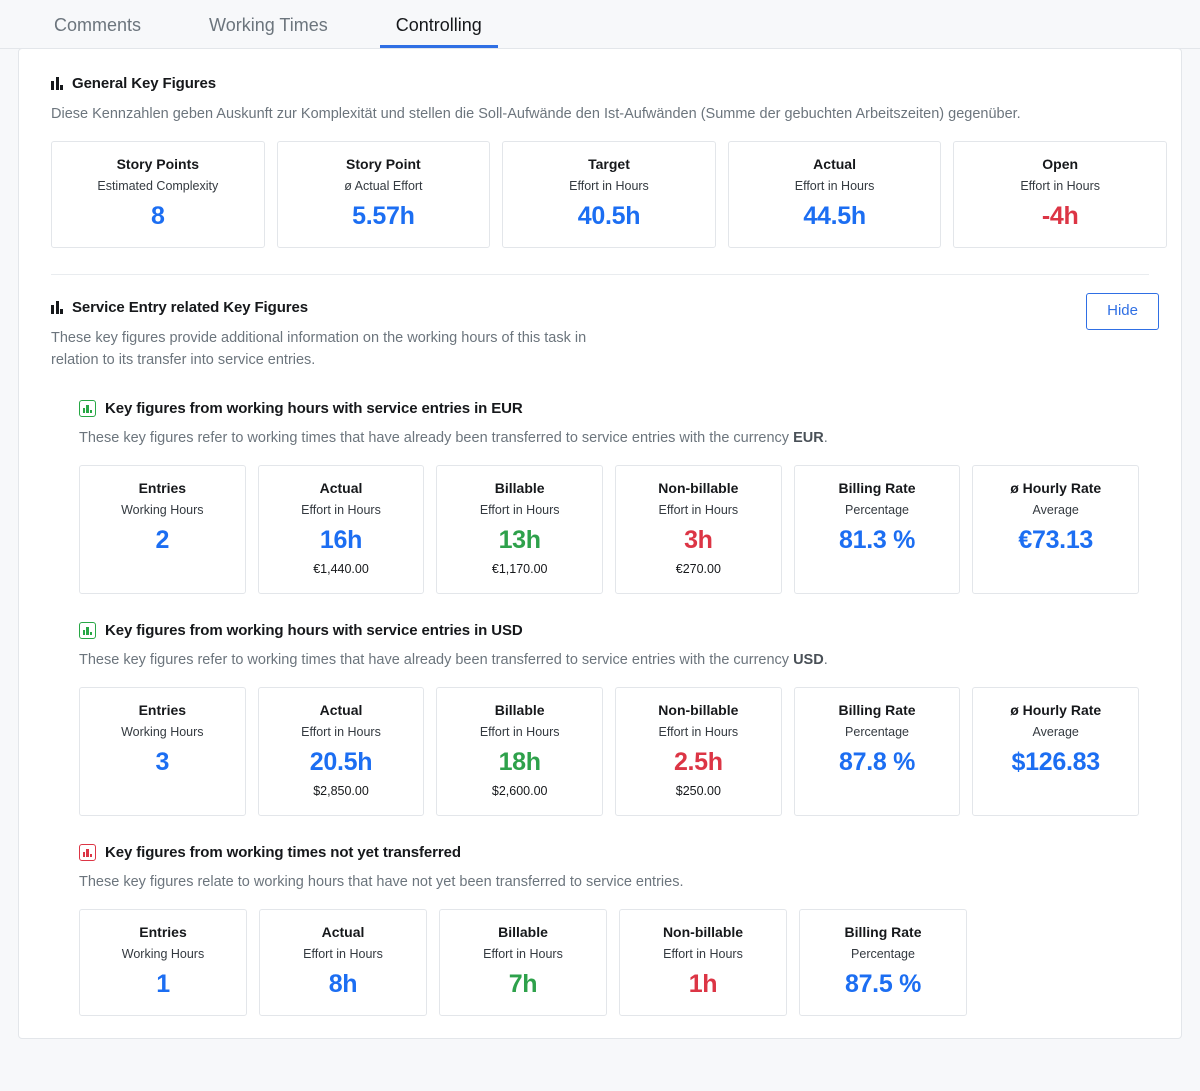 This screenshot has width=1200, height=1091. I want to click on kpi-title: Target, so click(609, 164).